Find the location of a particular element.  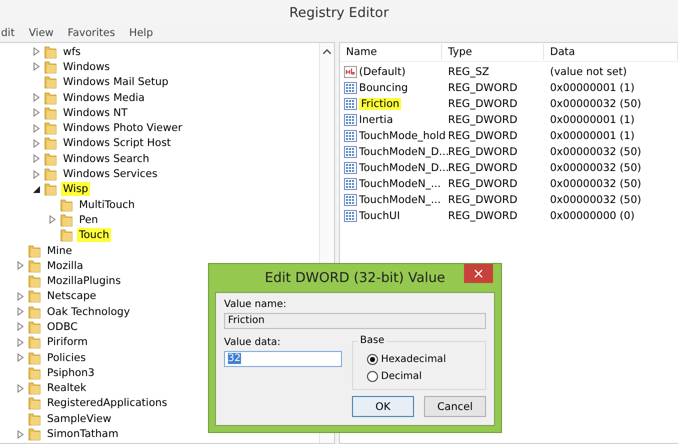

tree-item: wfs is located at coordinates (72, 51).